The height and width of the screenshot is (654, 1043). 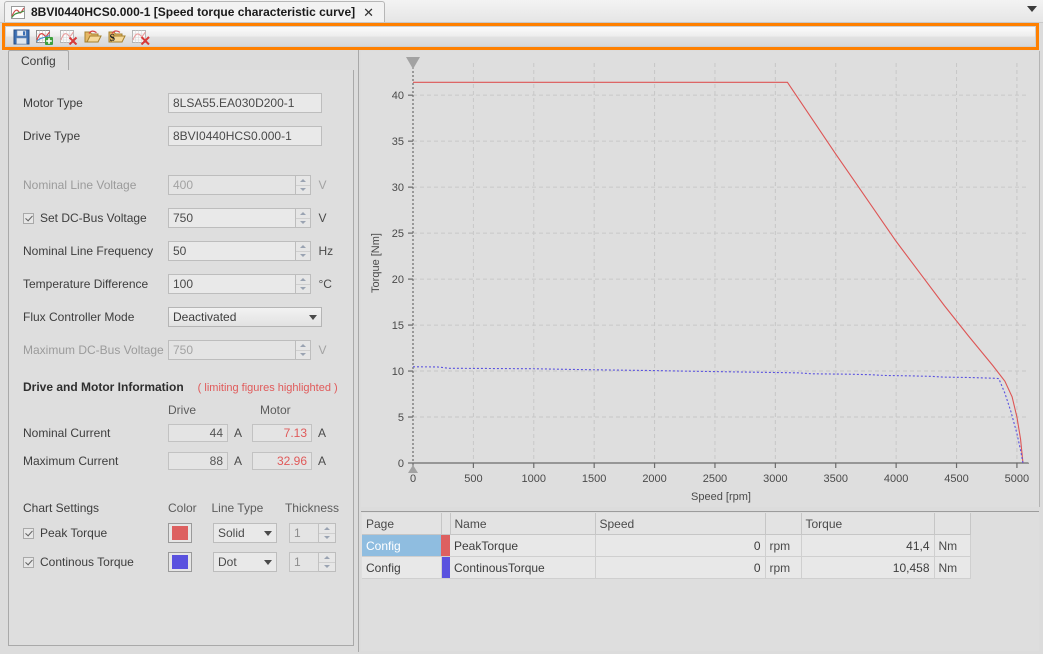 What do you see at coordinates (868, 567) in the screenshot?
I see `row-torque: 10,458` at bounding box center [868, 567].